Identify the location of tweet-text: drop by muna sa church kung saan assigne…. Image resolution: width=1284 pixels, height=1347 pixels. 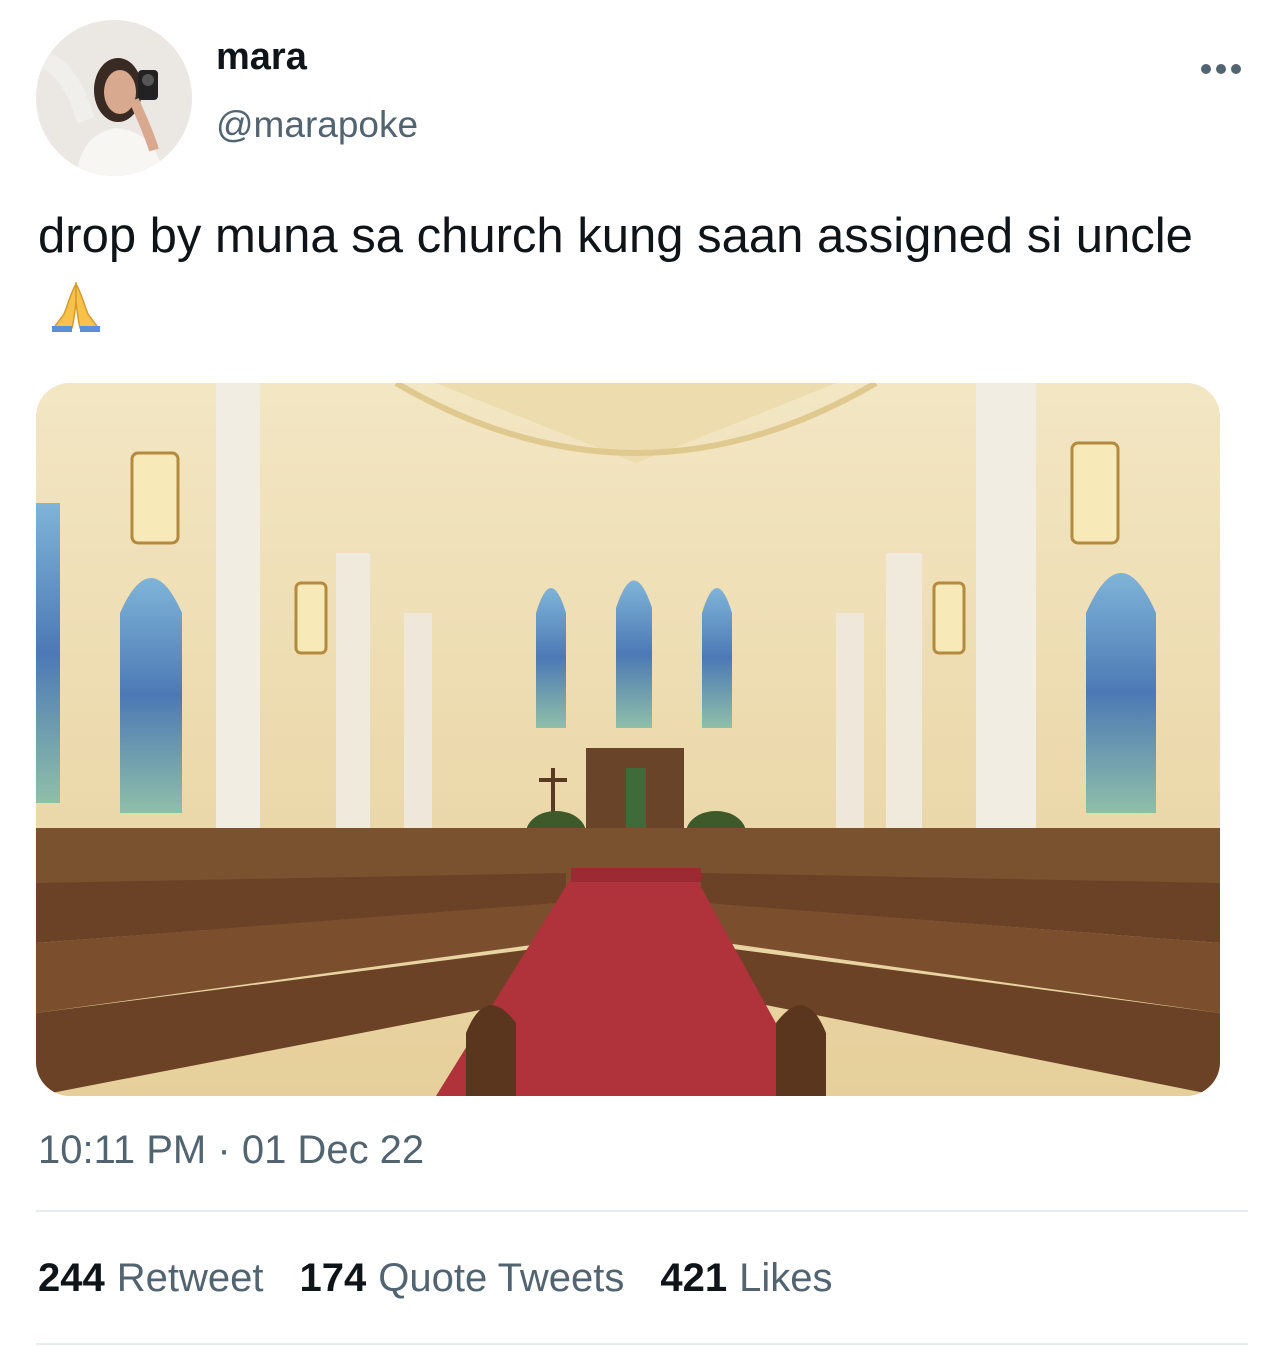
(643, 272).